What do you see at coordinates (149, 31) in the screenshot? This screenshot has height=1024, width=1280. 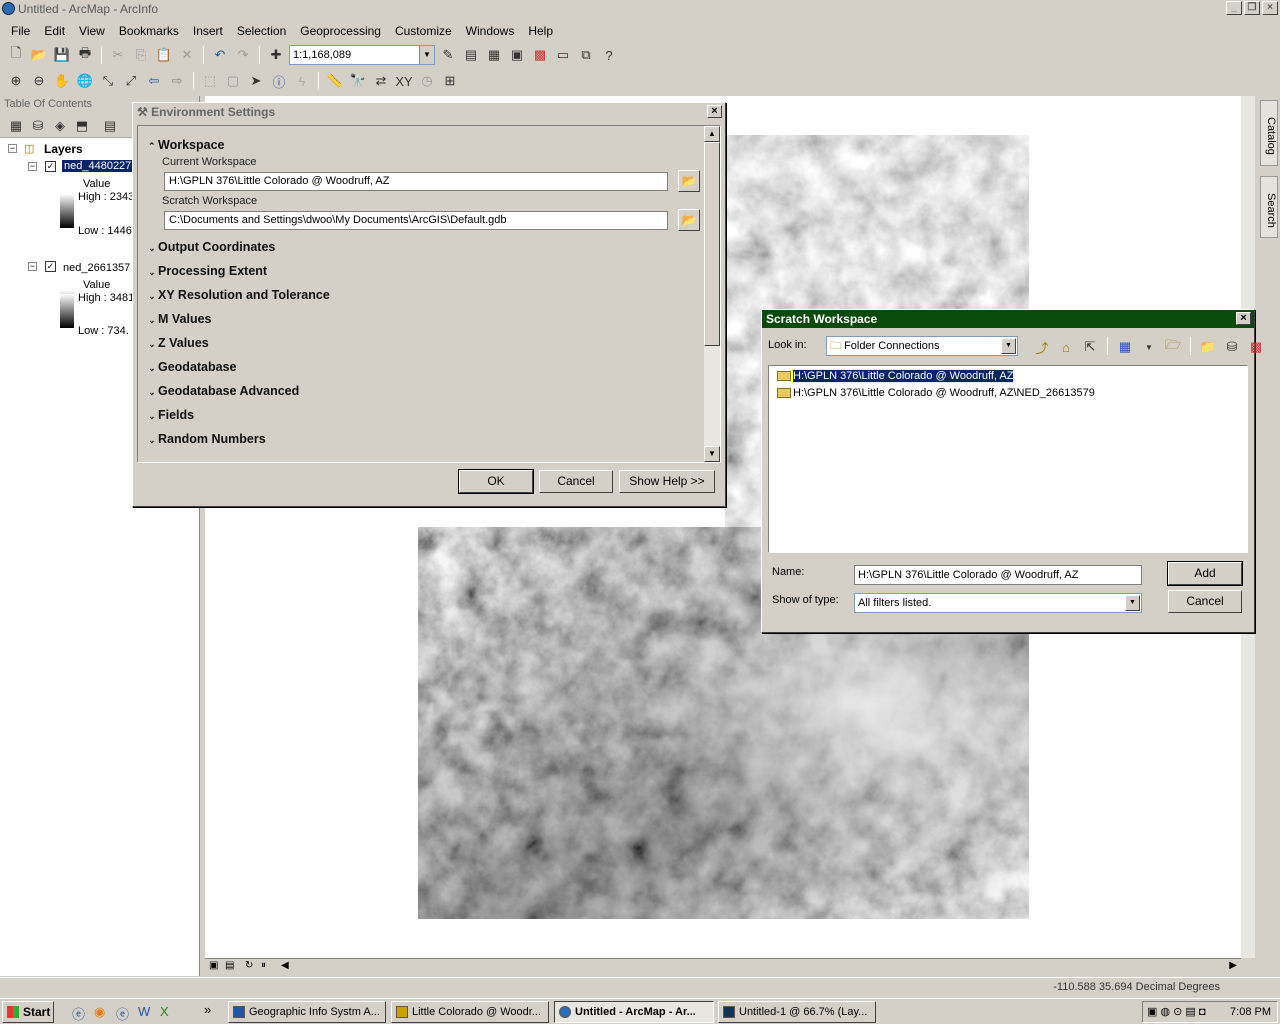 I see `menu-bookmarks: Bookmarks` at bounding box center [149, 31].